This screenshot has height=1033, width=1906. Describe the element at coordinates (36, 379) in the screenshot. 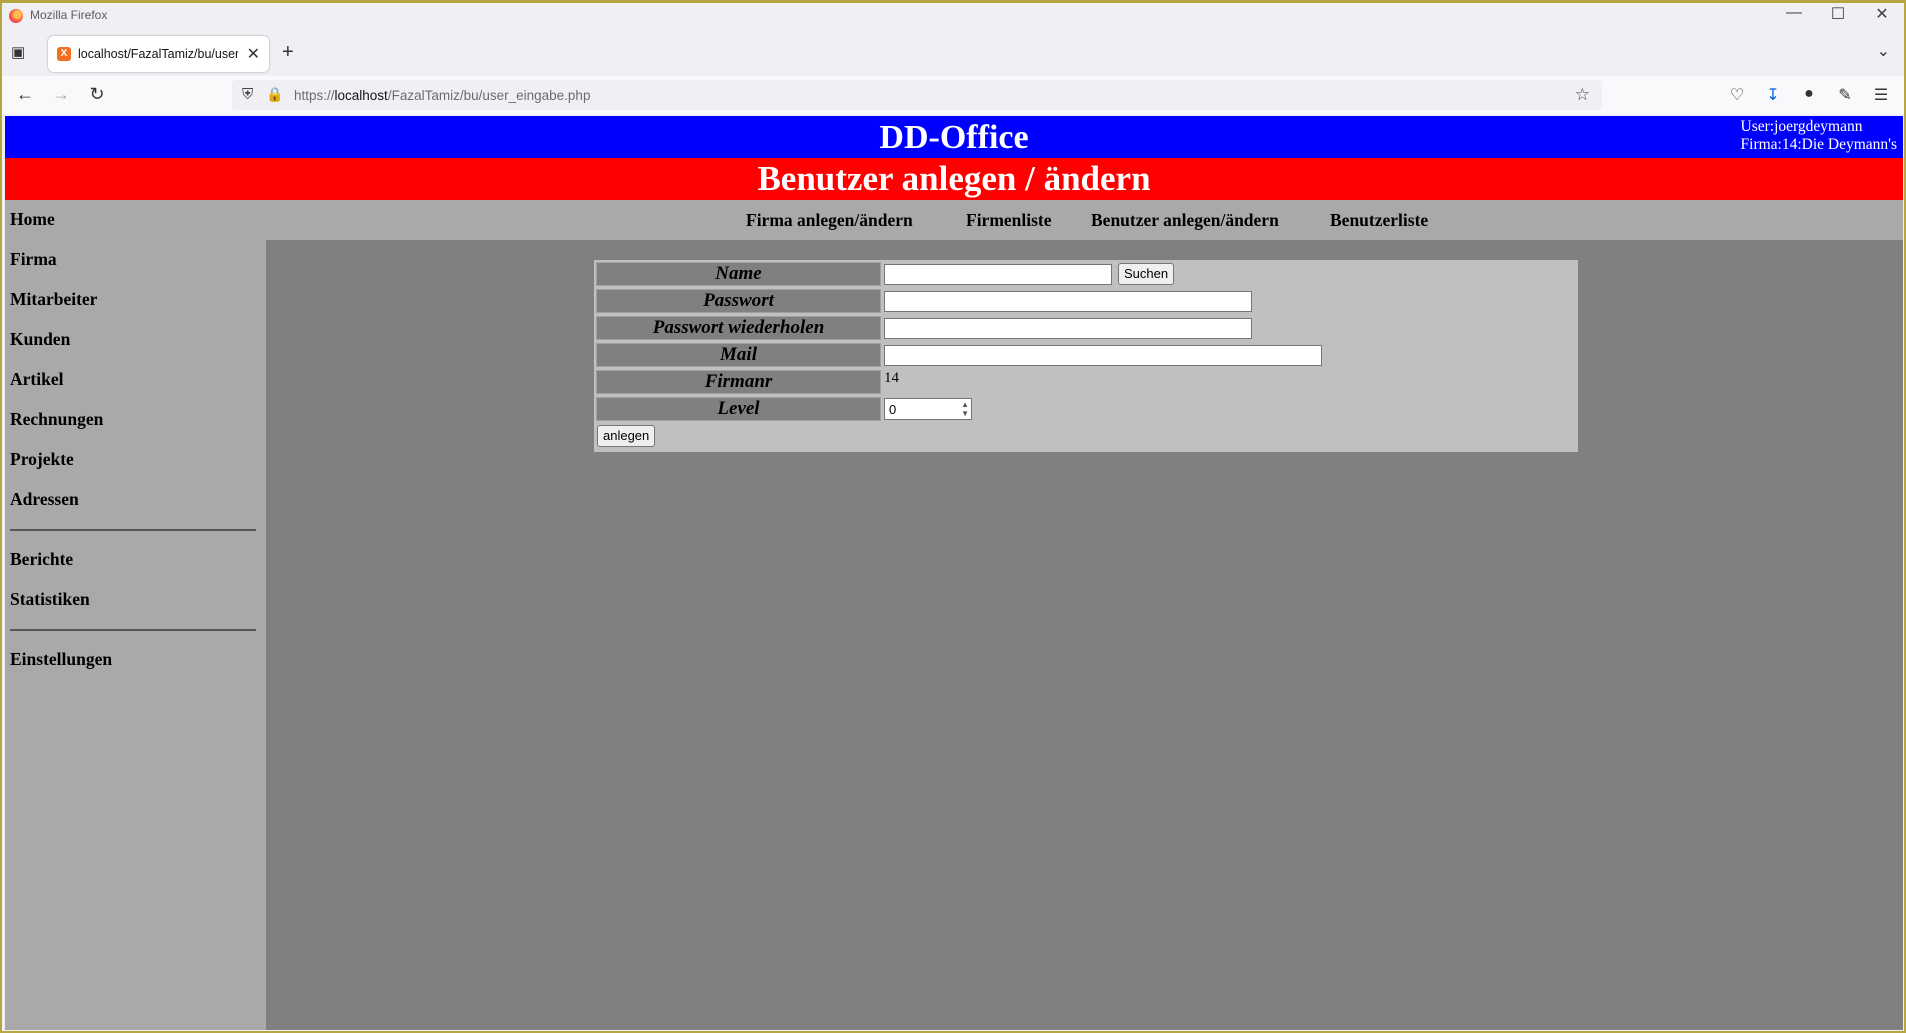

I see `sidebar-item-artikel: Artikel` at that location.